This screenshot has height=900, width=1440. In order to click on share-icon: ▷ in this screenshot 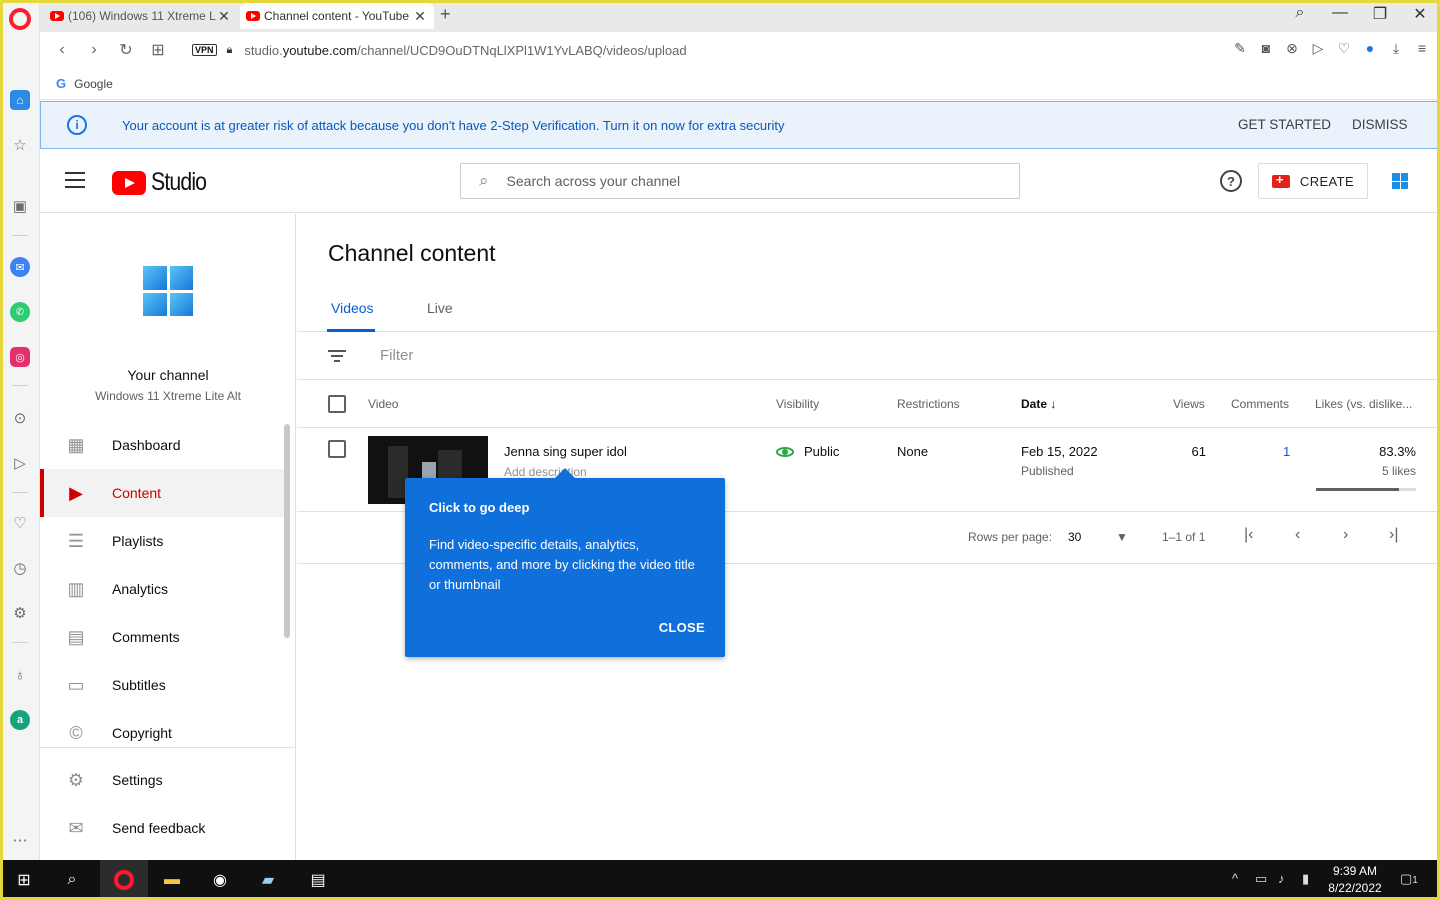, I will do `click(1318, 48)`.